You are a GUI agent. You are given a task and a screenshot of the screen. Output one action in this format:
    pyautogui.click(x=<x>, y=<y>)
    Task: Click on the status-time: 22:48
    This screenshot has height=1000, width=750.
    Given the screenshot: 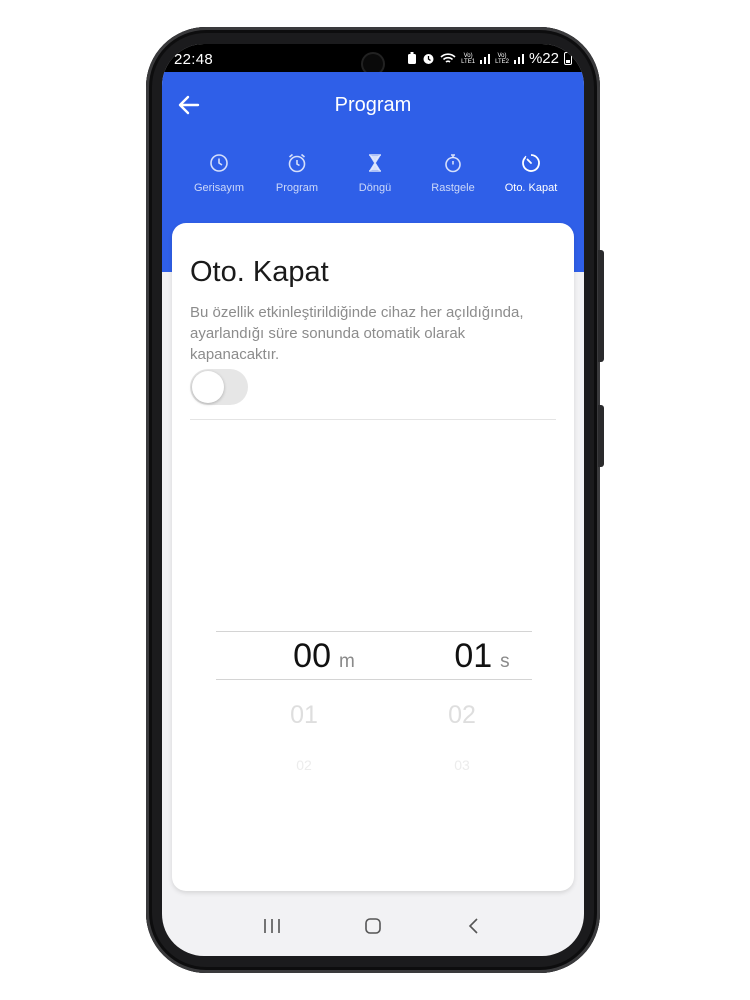 What is the action you would take?
    pyautogui.click(x=194, y=59)
    